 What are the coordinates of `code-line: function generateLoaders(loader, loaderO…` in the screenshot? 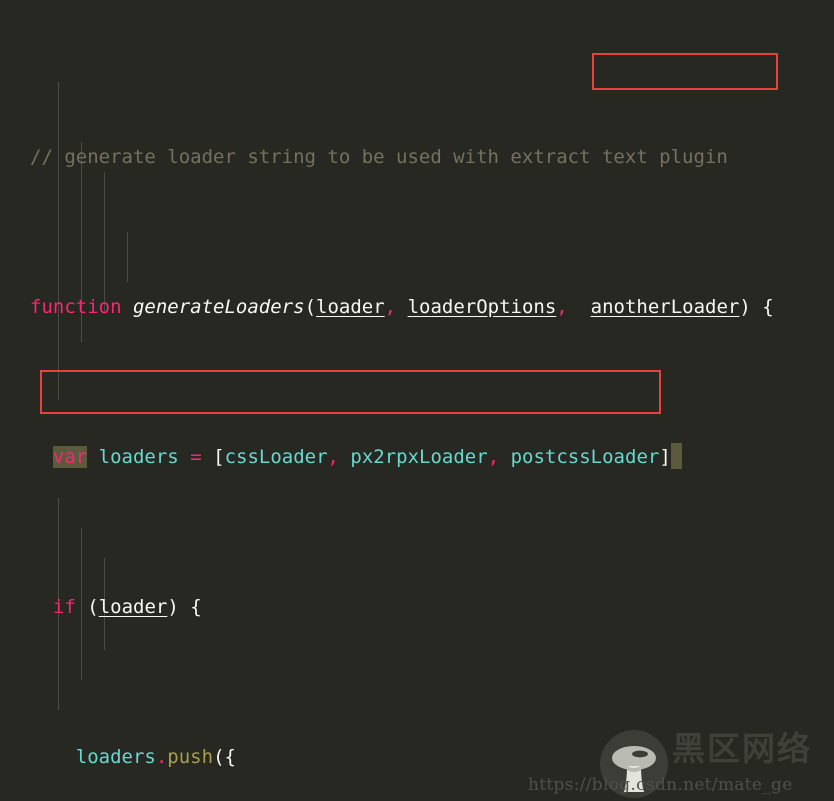 It's located at (417, 307).